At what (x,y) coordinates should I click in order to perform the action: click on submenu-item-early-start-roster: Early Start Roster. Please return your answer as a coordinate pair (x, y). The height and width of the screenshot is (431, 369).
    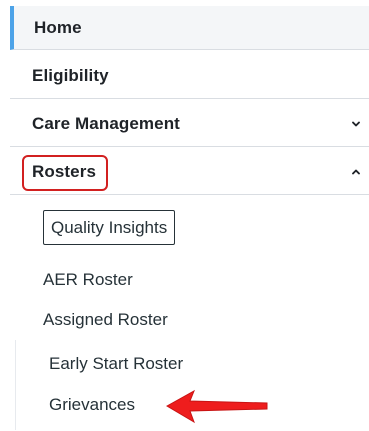
    Looking at the image, I should click on (116, 364).